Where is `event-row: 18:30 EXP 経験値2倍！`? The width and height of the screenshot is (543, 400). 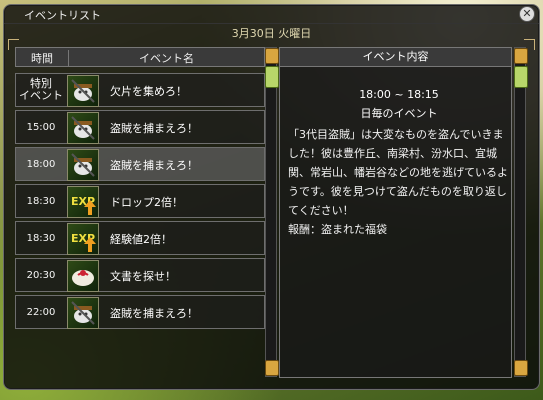
event-row: 18:30 EXP 経験値2倍！ is located at coordinates (140, 238).